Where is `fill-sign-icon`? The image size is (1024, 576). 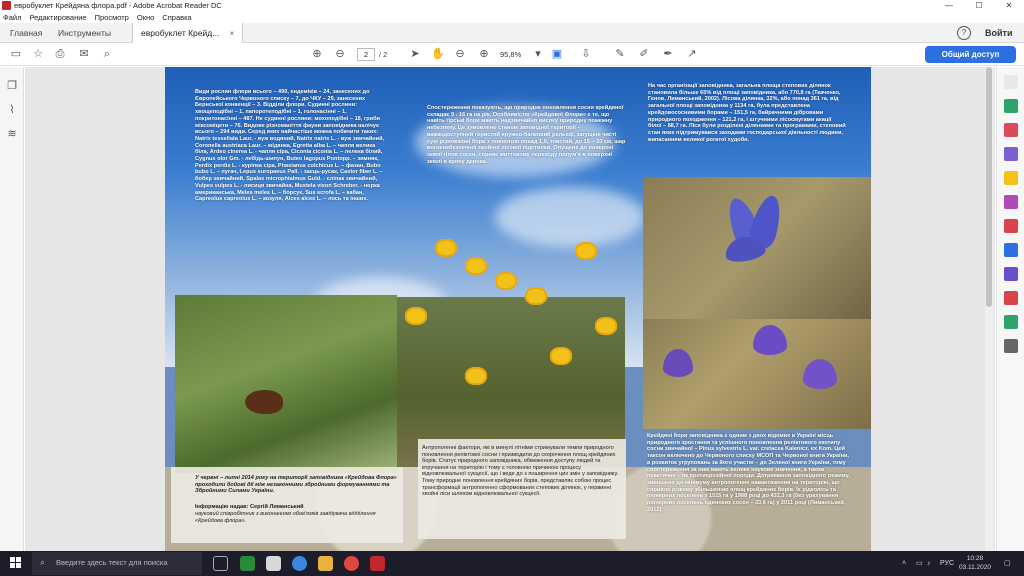
fill-sign-icon is located at coordinates (1011, 202).